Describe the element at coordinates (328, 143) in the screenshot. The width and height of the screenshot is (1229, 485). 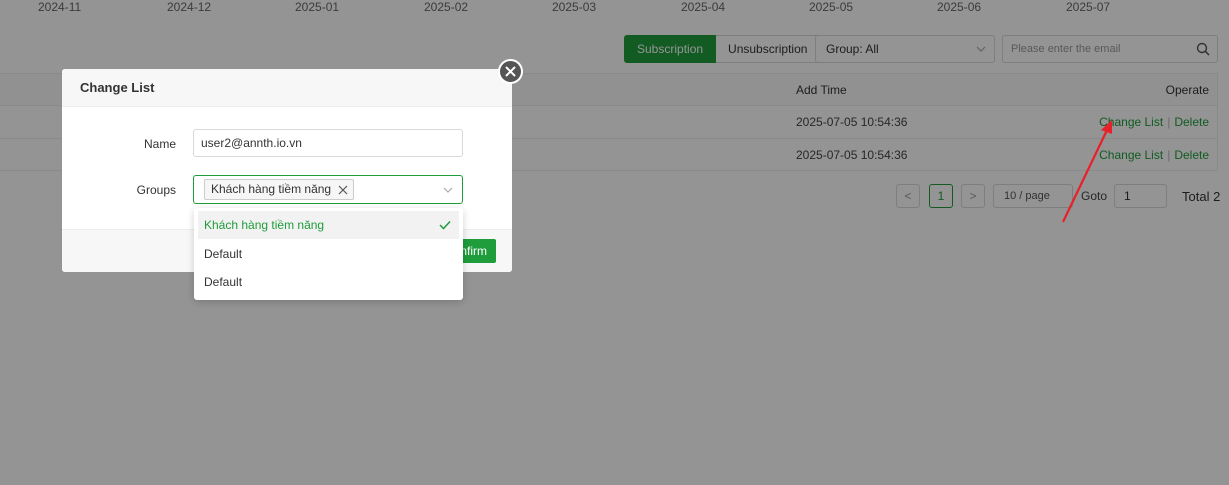
I see `name-input: user2@annth.io.vn` at that location.